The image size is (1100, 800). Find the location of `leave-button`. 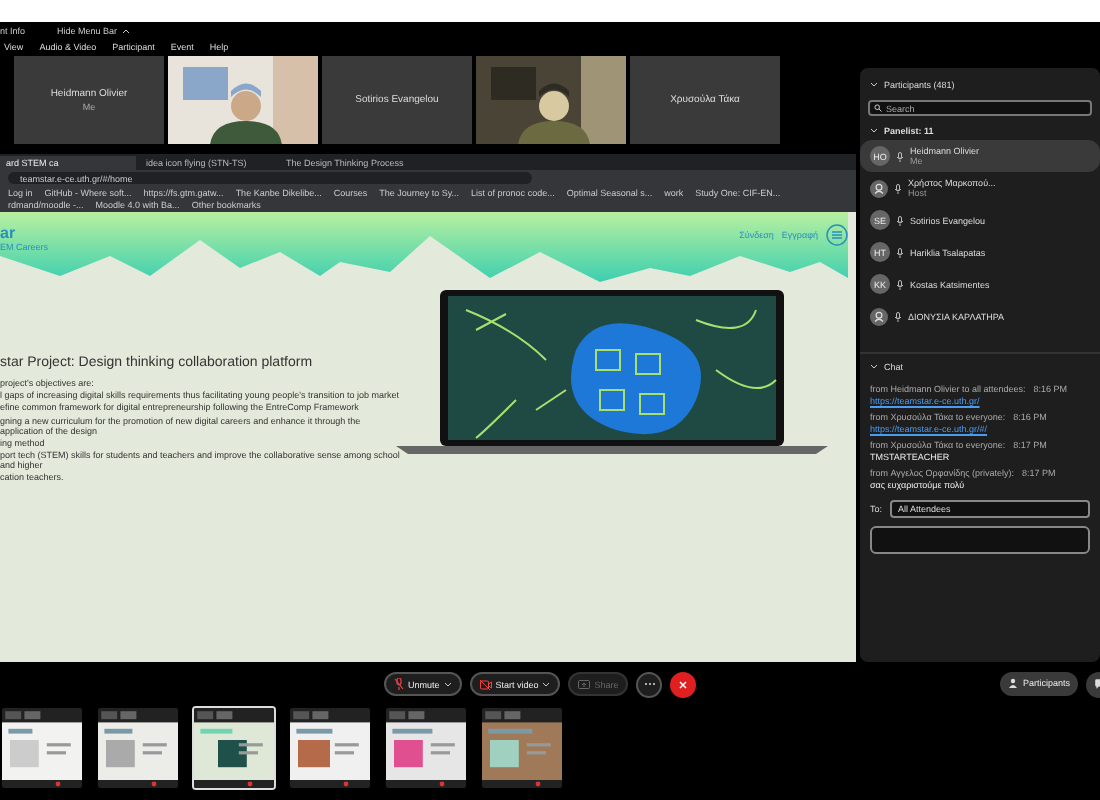

leave-button is located at coordinates (683, 684).